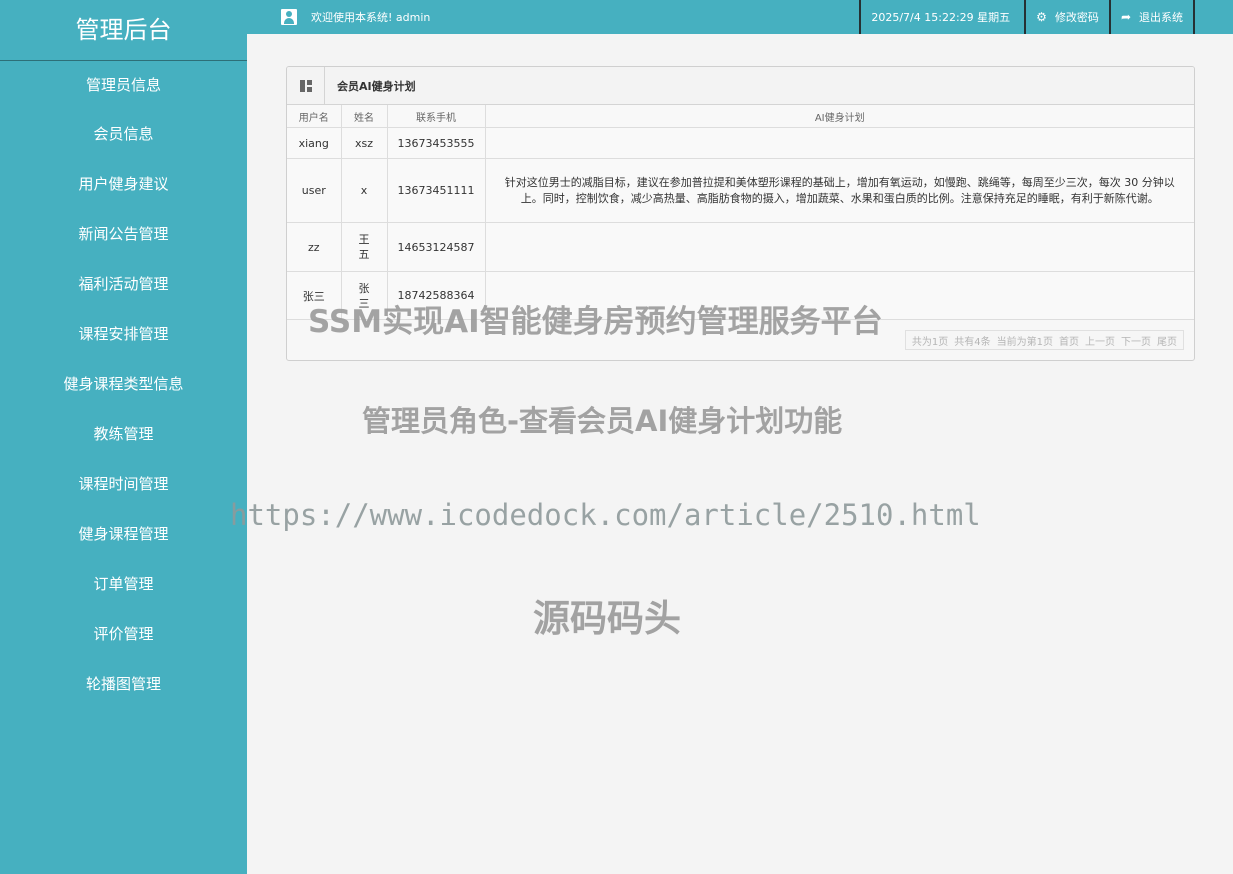  Describe the element at coordinates (1041, 17) in the screenshot. I see `gear-icon: ⚙` at that location.